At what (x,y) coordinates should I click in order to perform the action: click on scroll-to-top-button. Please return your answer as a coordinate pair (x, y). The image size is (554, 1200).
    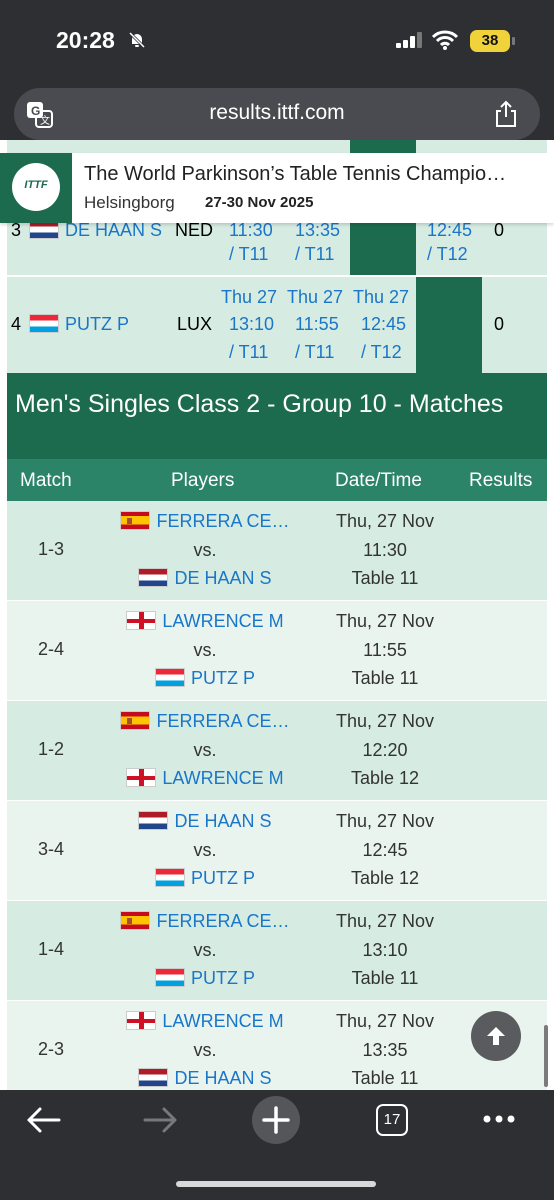
    Looking at the image, I should click on (496, 1036).